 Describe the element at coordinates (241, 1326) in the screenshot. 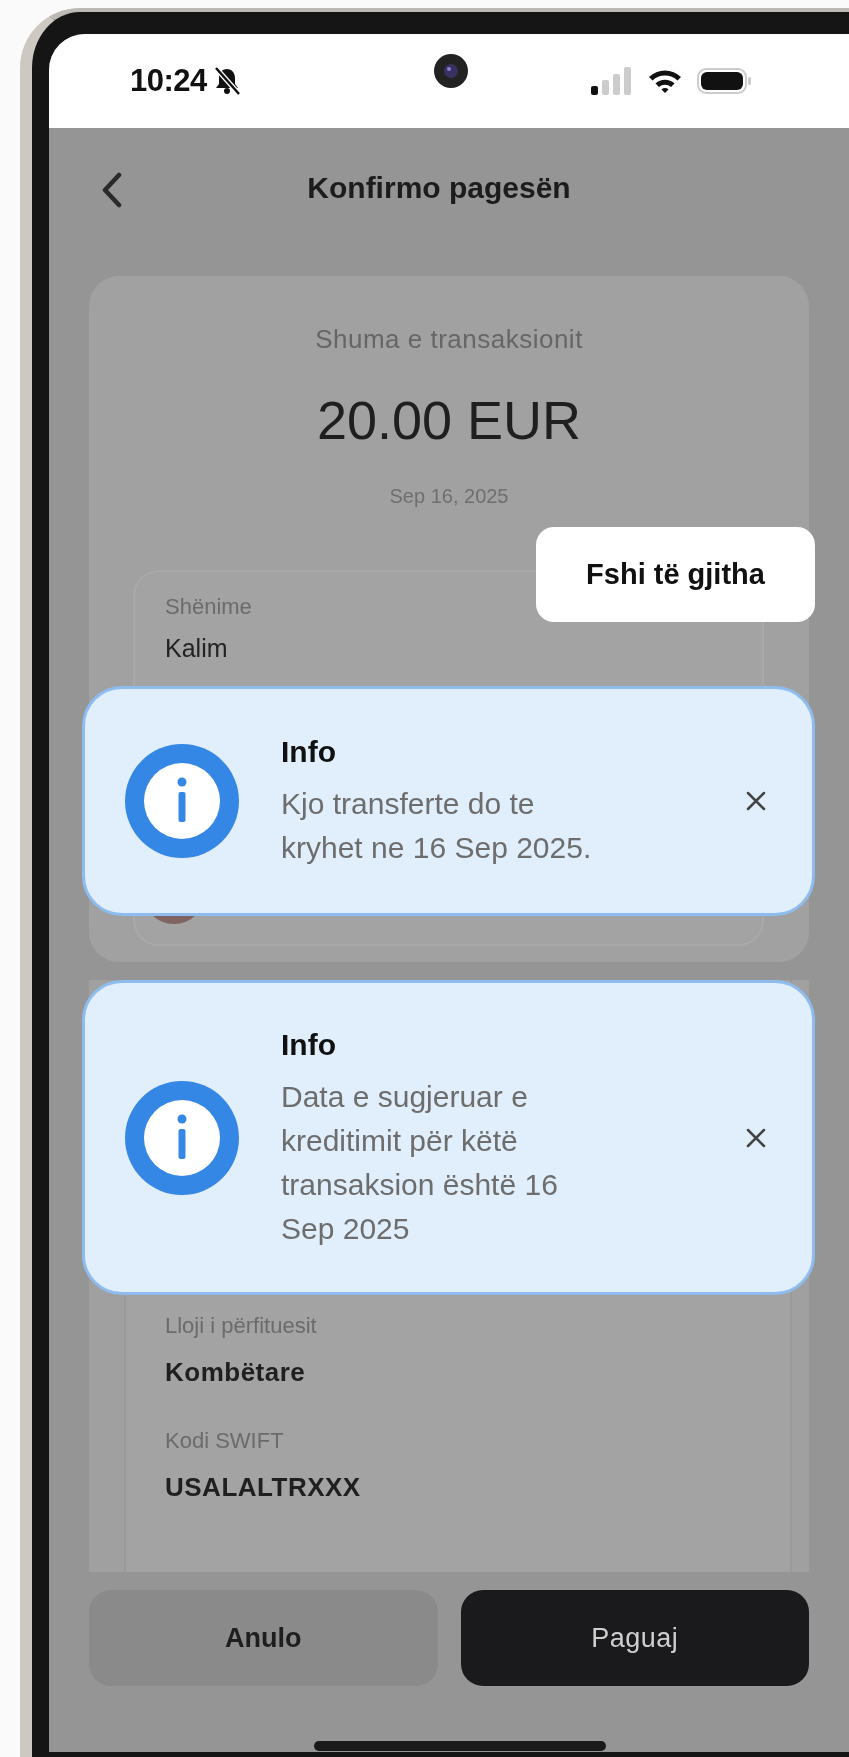

I see `field-label: Lloji i përfituesit` at that location.